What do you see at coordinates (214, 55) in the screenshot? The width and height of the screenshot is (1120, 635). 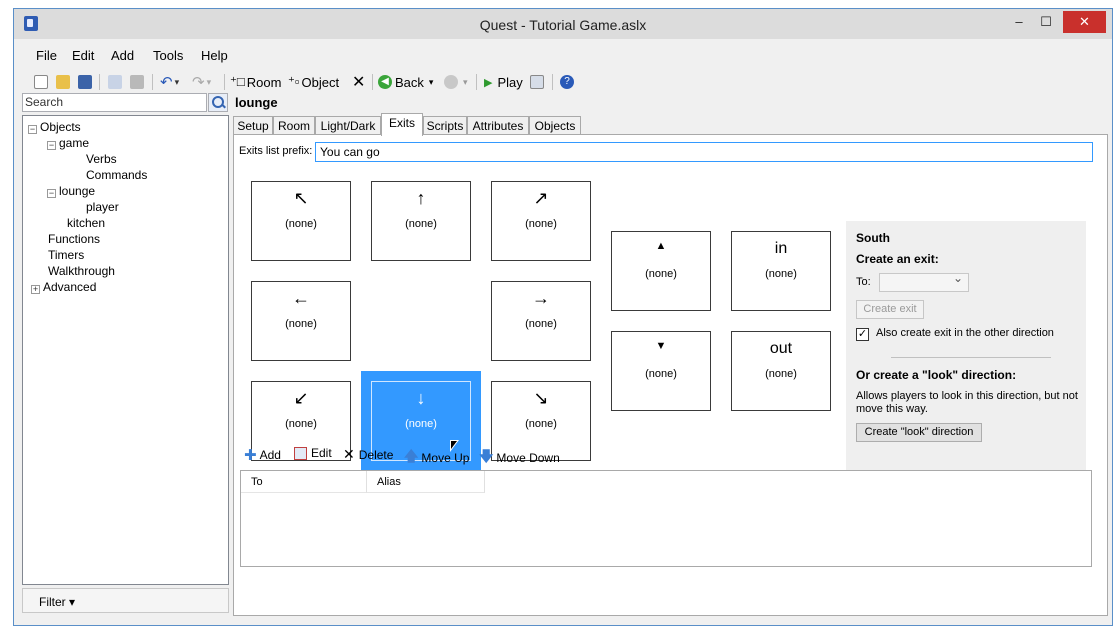 I see `menu-help: Help` at bounding box center [214, 55].